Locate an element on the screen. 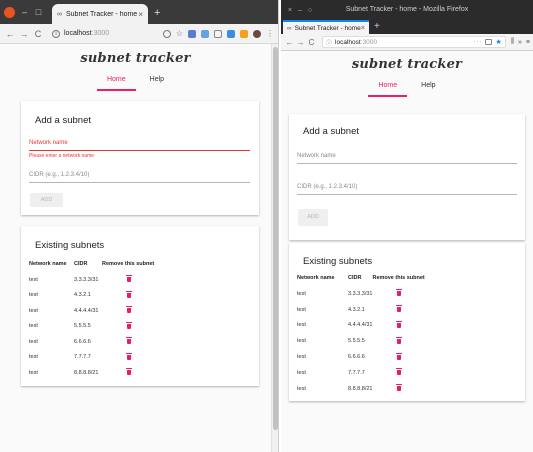 Image resolution: width=533 pixels, height=452 pixels. subnet-cidr: 4.3.2.1 is located at coordinates (82, 295).